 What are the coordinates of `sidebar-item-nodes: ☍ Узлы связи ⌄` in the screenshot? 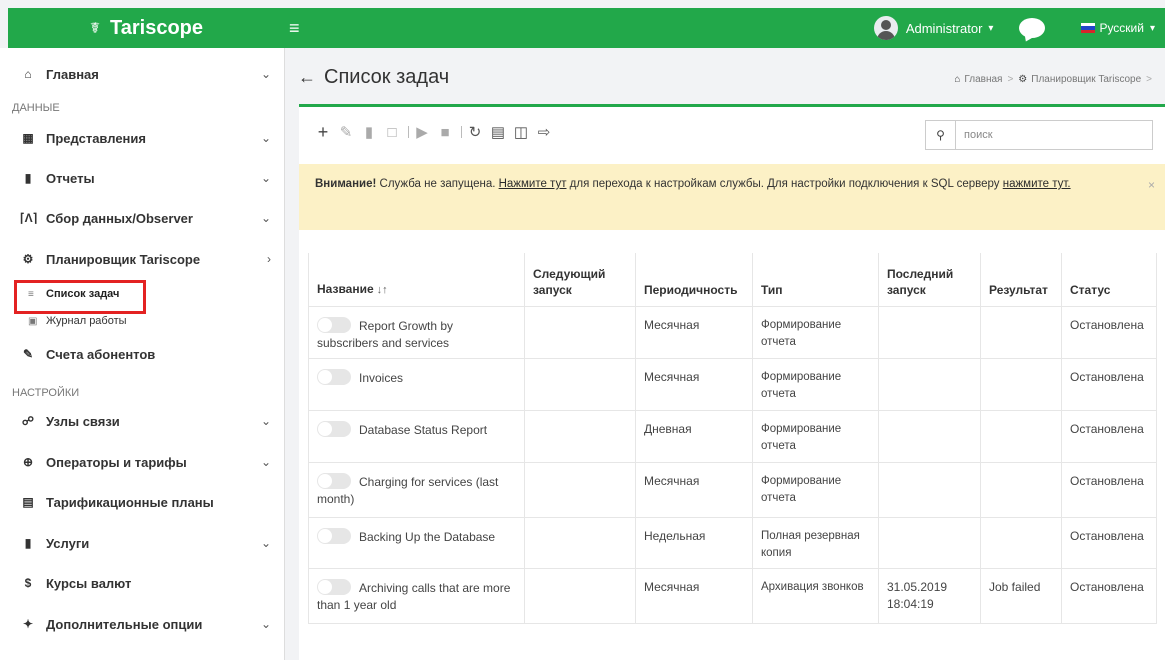 It's located at (142, 421).